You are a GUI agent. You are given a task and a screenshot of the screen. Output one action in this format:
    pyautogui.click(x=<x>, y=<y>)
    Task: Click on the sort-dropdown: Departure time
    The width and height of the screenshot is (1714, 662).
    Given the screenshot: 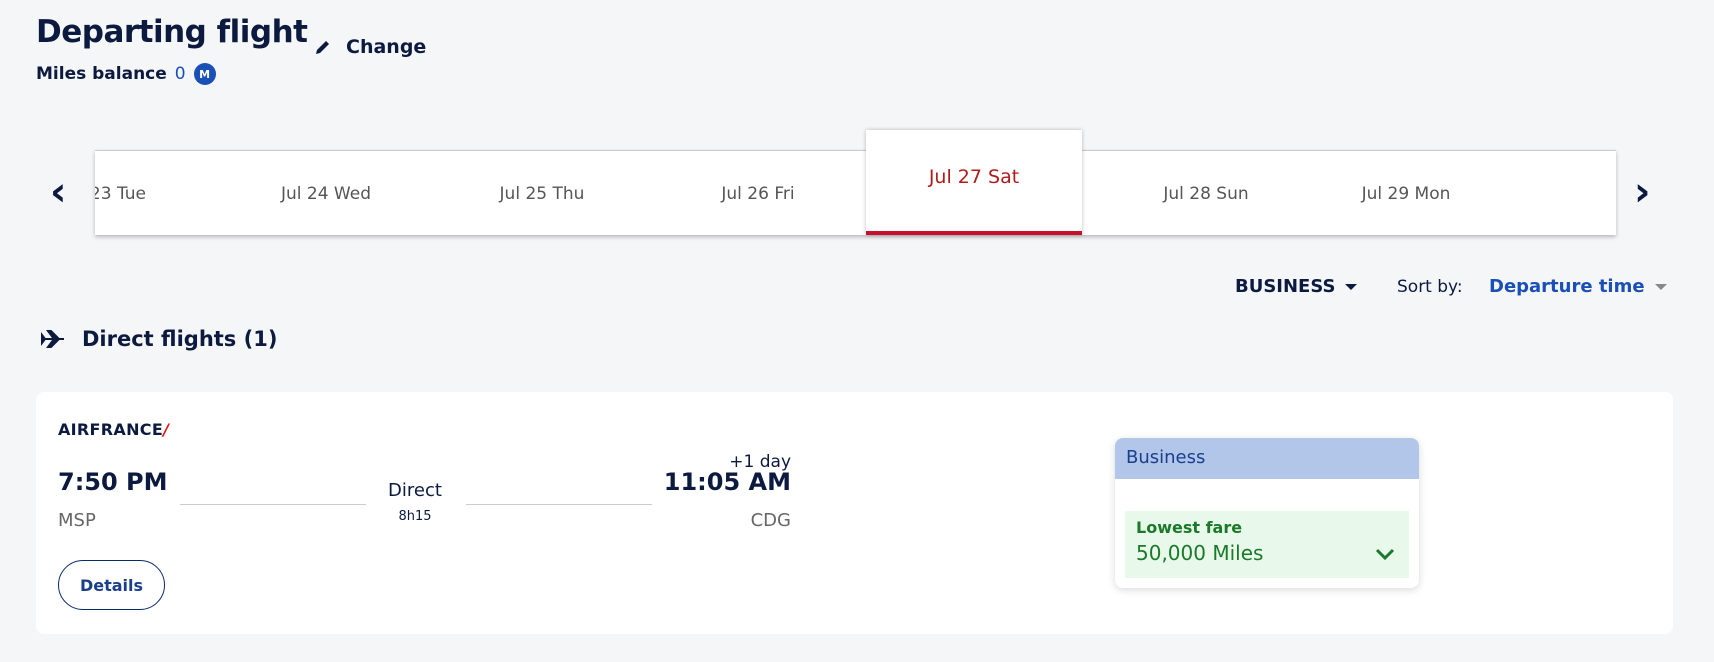 What is the action you would take?
    pyautogui.click(x=1578, y=286)
    